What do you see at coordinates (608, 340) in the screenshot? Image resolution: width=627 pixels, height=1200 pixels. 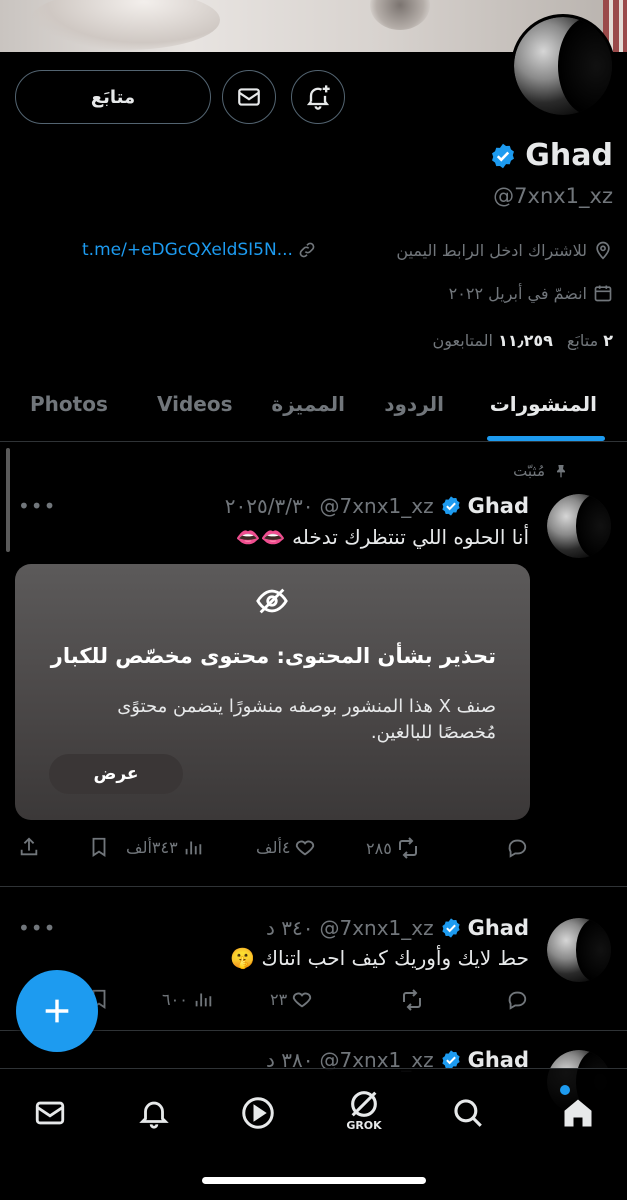 I see `following-count: ٢` at bounding box center [608, 340].